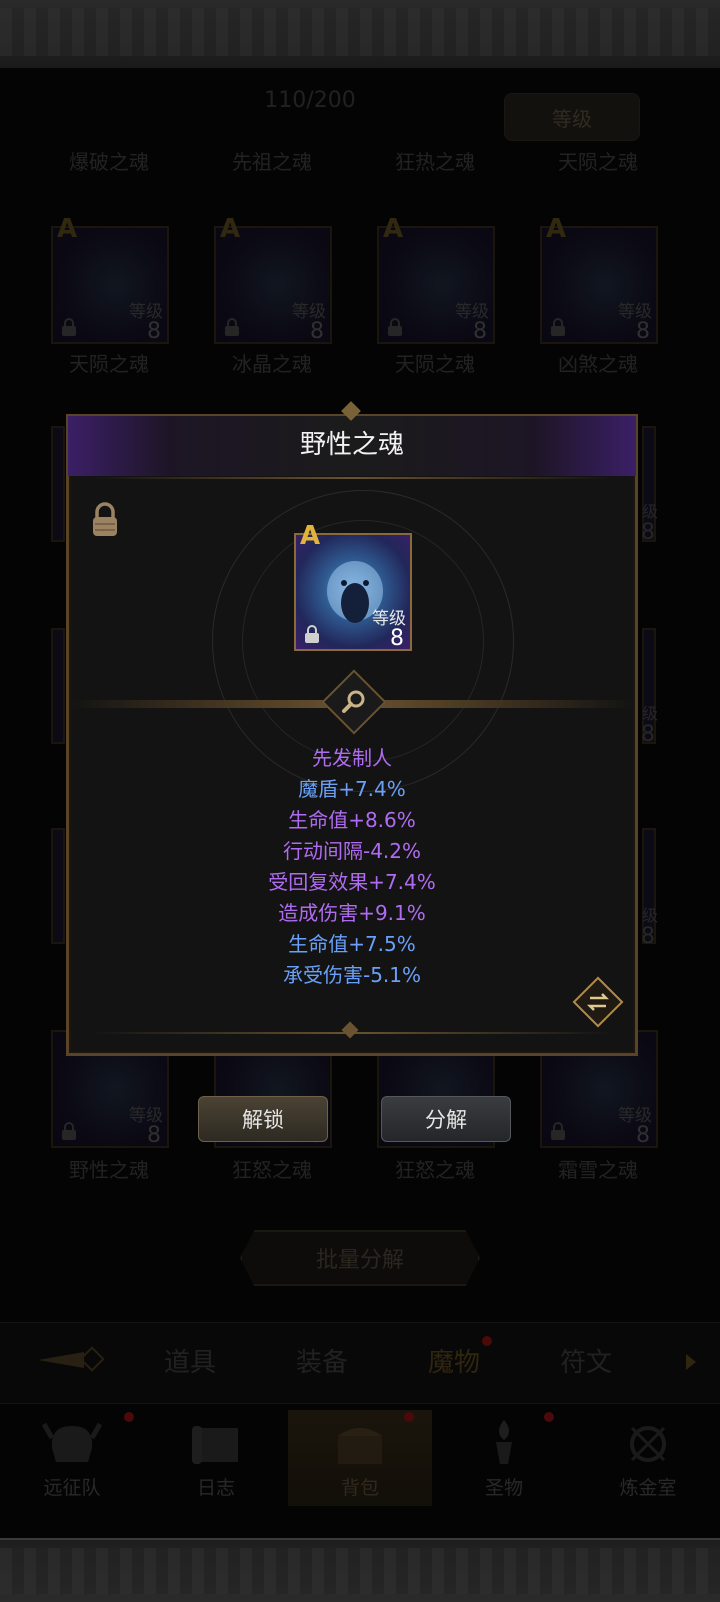 The width and height of the screenshot is (720, 1602). Describe the element at coordinates (359, 1488) in the screenshot. I see `nav-label: 背包` at that location.